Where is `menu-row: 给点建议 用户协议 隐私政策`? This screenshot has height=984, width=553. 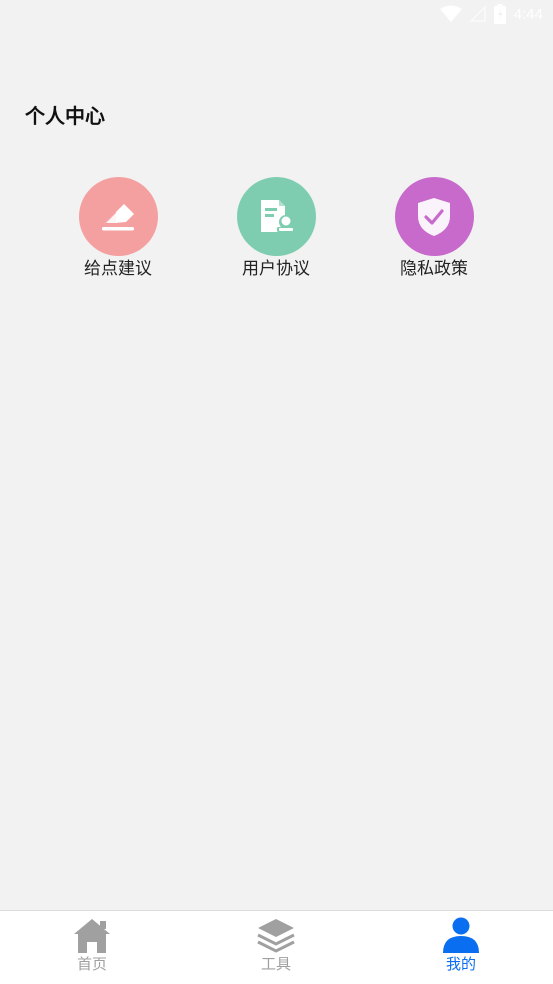 menu-row: 给点建议 用户协议 隐私政策 is located at coordinates (276, 232).